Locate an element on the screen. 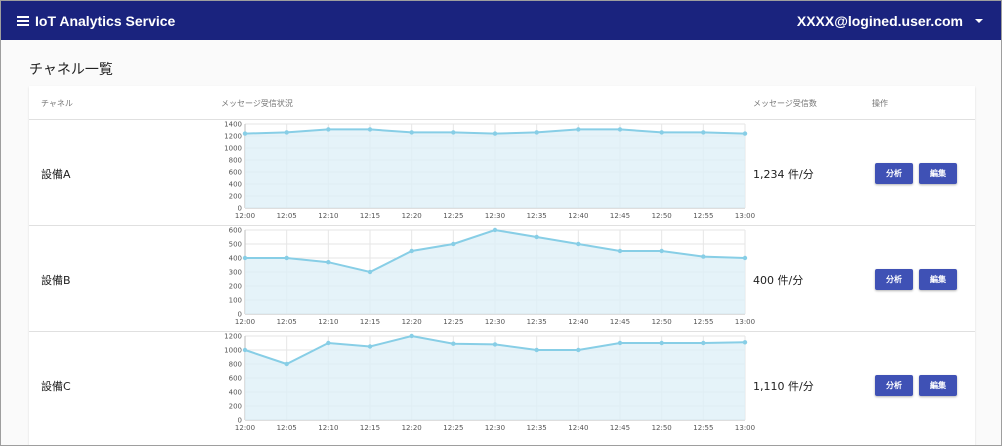 The width and height of the screenshot is (1002, 446). user-account-menu: XXXX@logined.user.com is located at coordinates (890, 20).